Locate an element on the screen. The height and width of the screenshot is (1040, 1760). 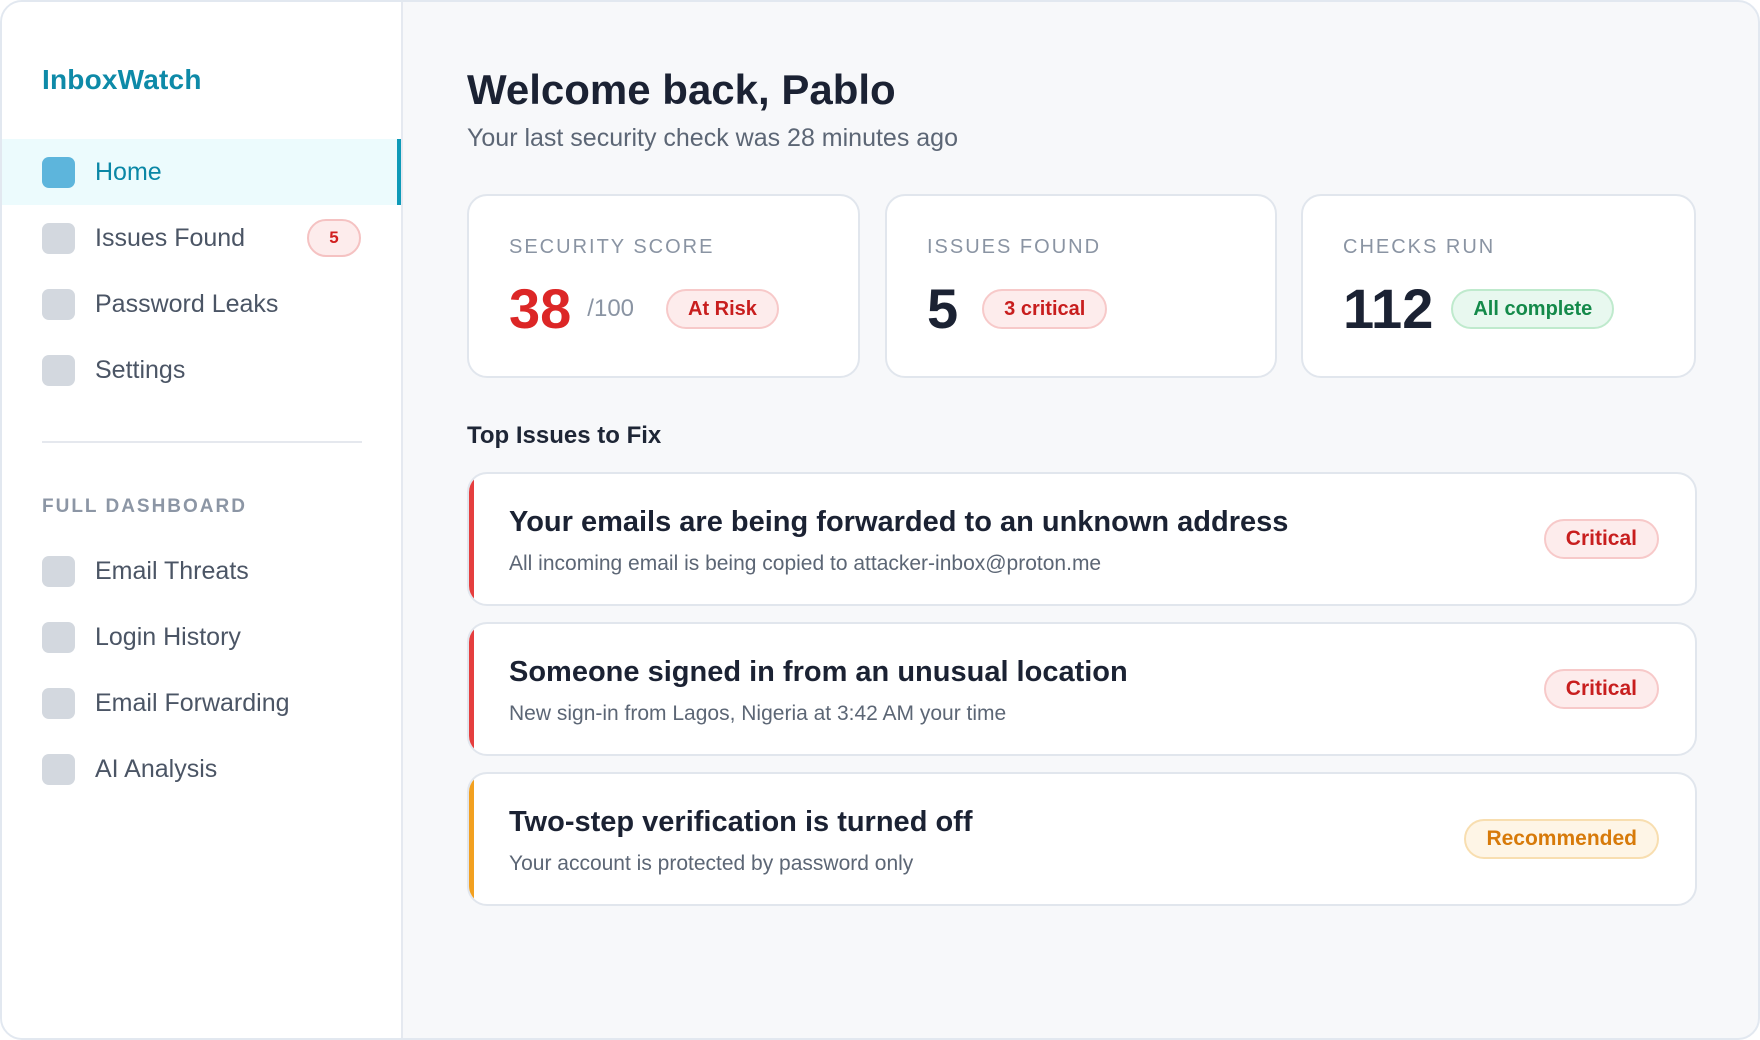
threats-icon is located at coordinates (58, 571).